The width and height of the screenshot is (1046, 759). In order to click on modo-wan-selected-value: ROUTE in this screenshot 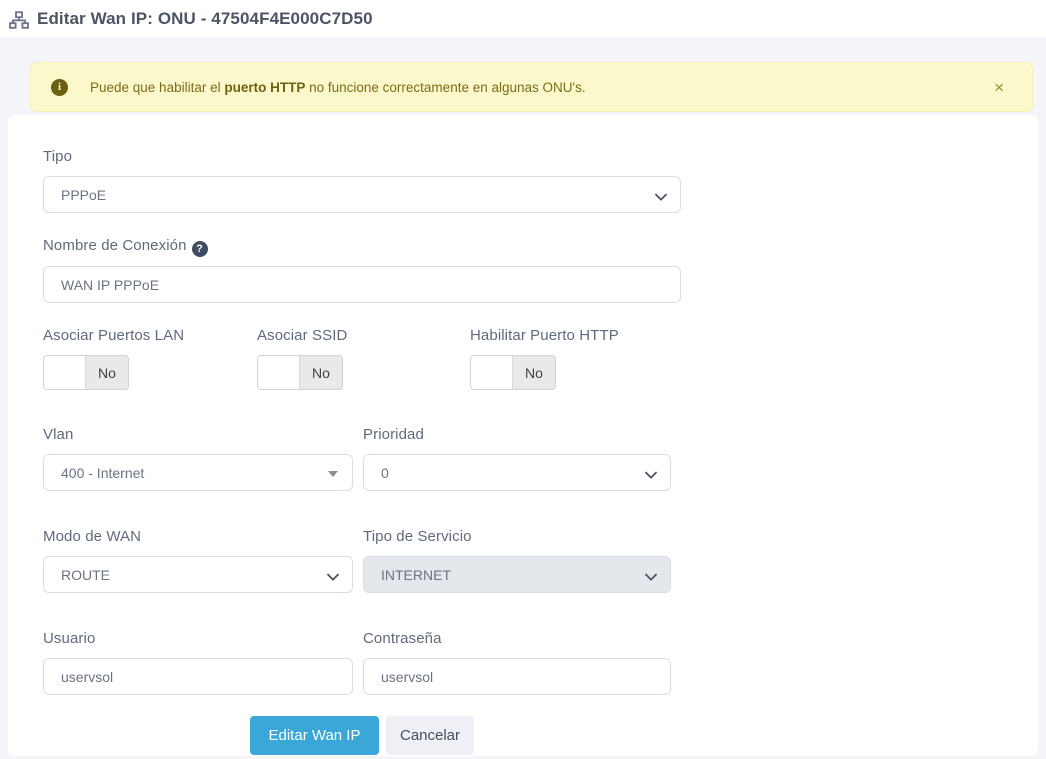, I will do `click(85, 574)`.